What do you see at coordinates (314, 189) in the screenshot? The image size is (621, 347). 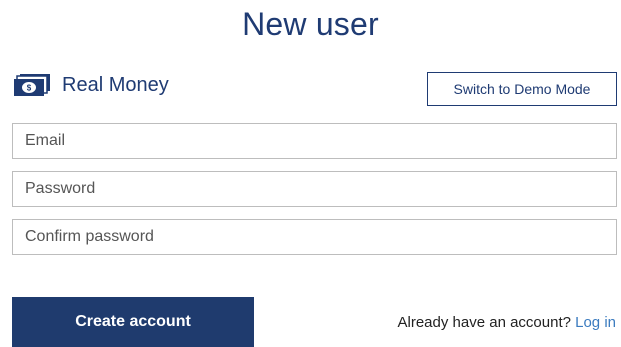 I see `password-field` at bounding box center [314, 189].